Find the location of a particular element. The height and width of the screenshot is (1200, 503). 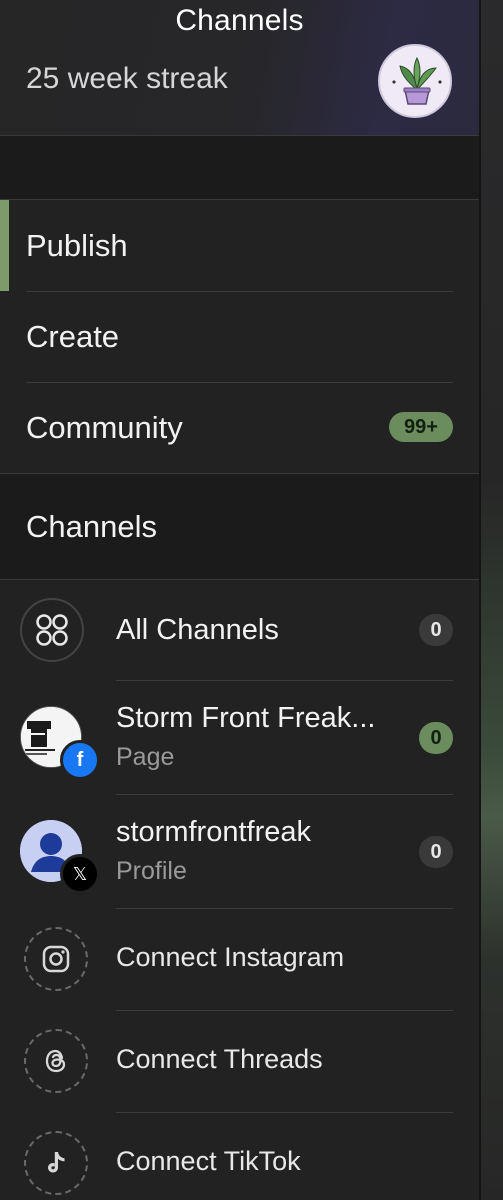

channel-item-facebook-page: f Storm Front Freak... Page 0 is located at coordinates (239, 737).